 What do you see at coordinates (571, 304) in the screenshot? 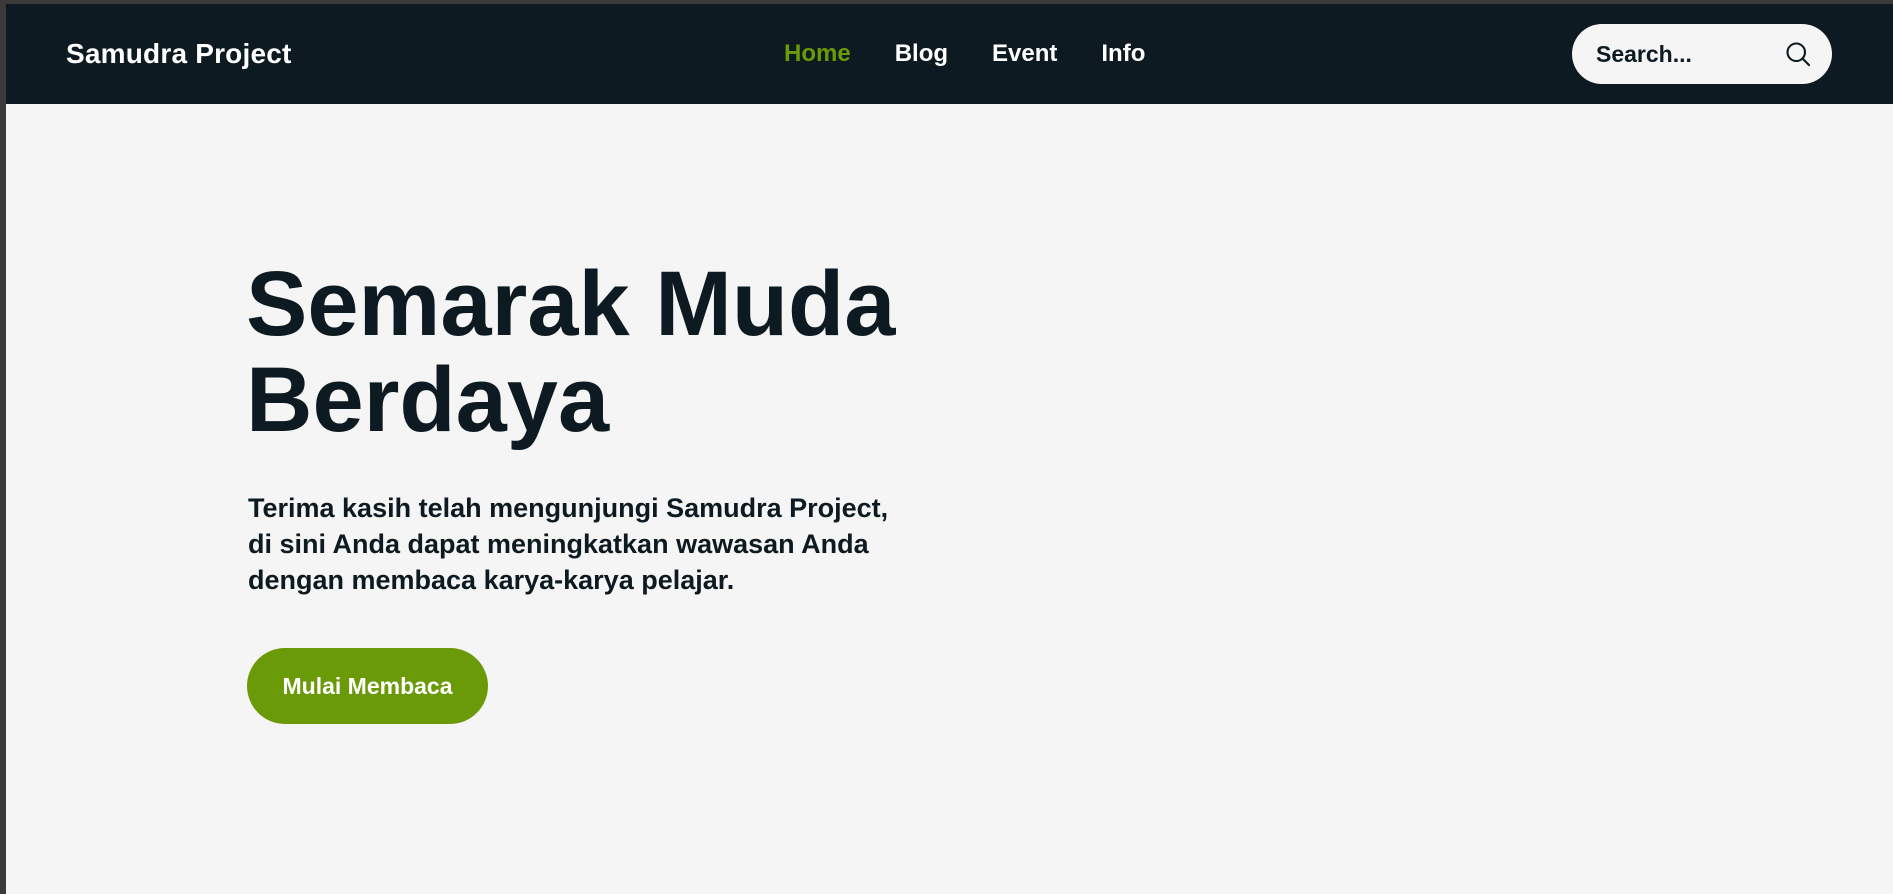
I see `hero-title-line: Semarak Muda` at bounding box center [571, 304].